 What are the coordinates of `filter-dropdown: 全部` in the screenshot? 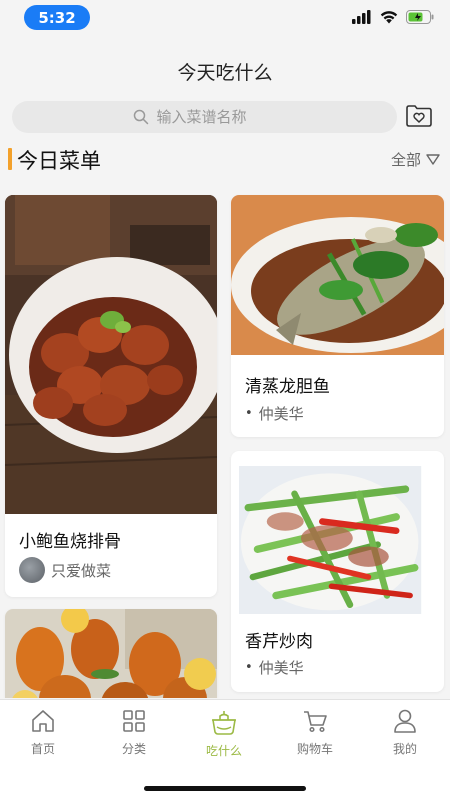 It's located at (415, 159).